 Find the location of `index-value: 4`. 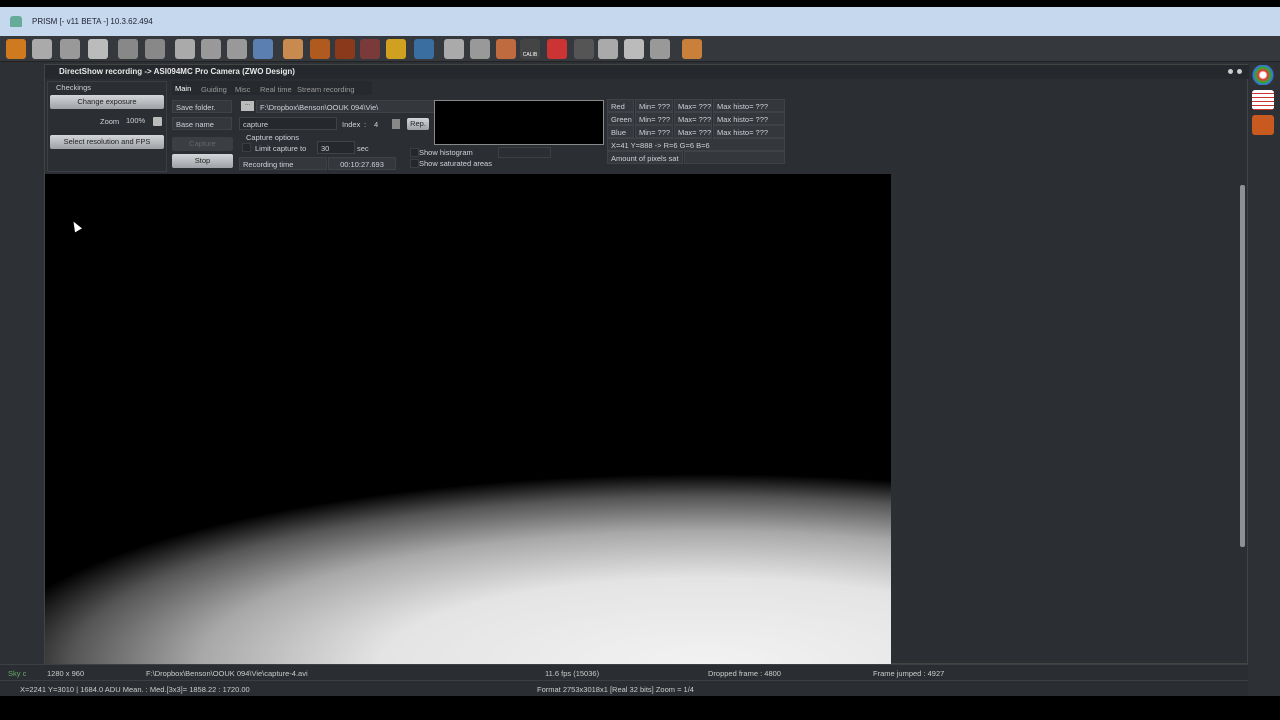

index-value: 4 is located at coordinates (376, 124).